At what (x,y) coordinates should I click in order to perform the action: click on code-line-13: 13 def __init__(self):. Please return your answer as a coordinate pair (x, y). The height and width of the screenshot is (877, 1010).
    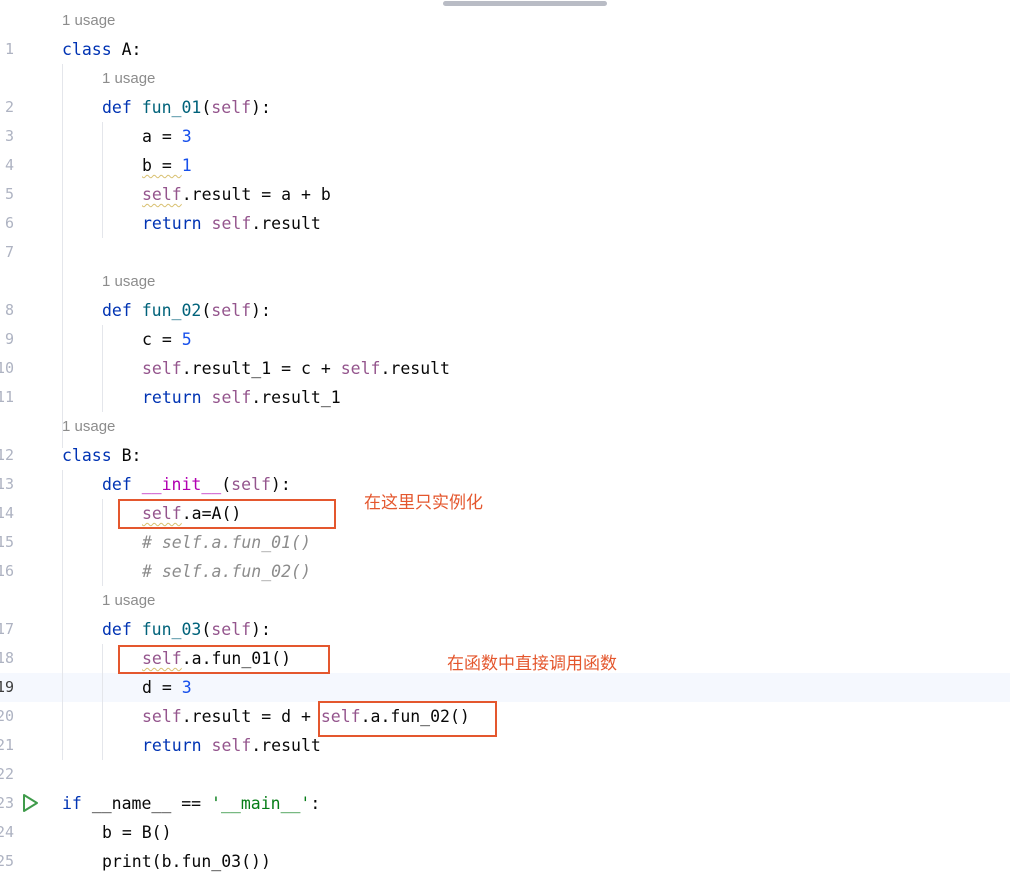
    Looking at the image, I should click on (505, 484).